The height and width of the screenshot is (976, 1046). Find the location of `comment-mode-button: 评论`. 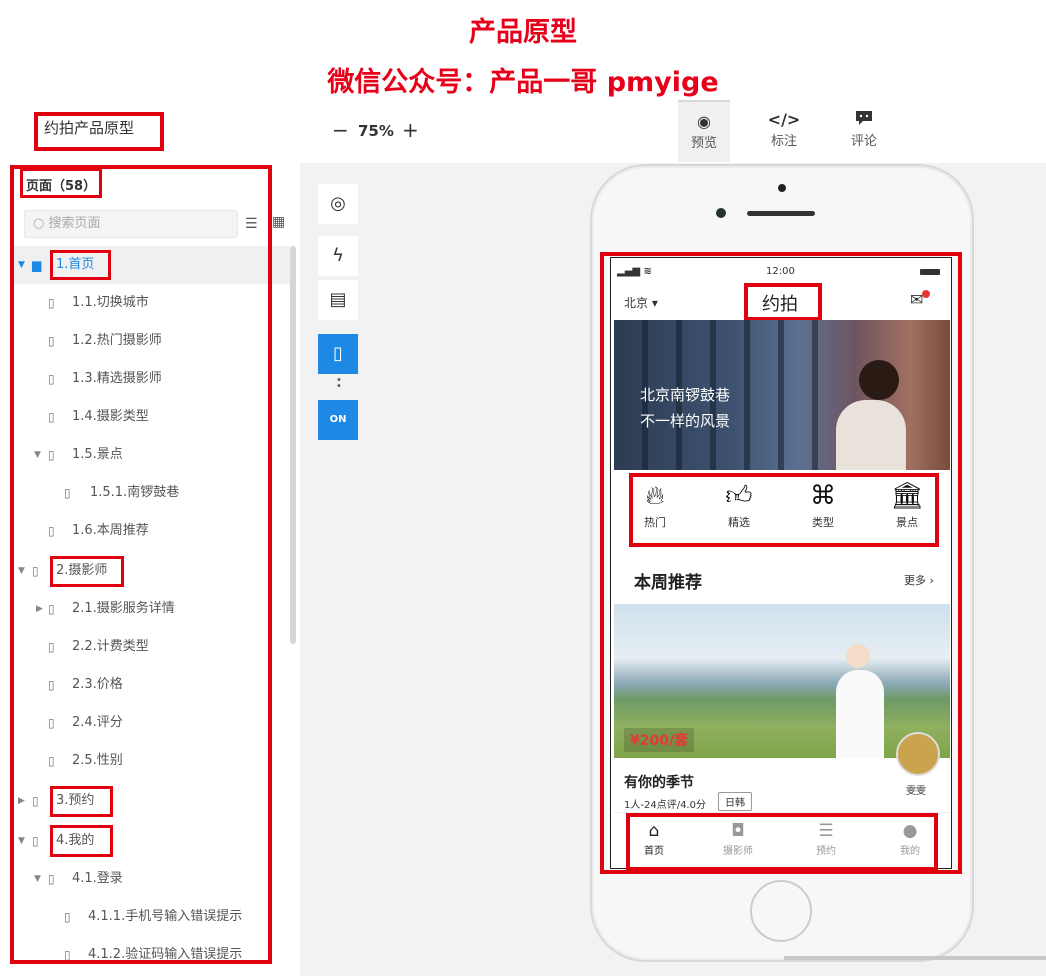

comment-mode-button: 评论 is located at coordinates (864, 131).